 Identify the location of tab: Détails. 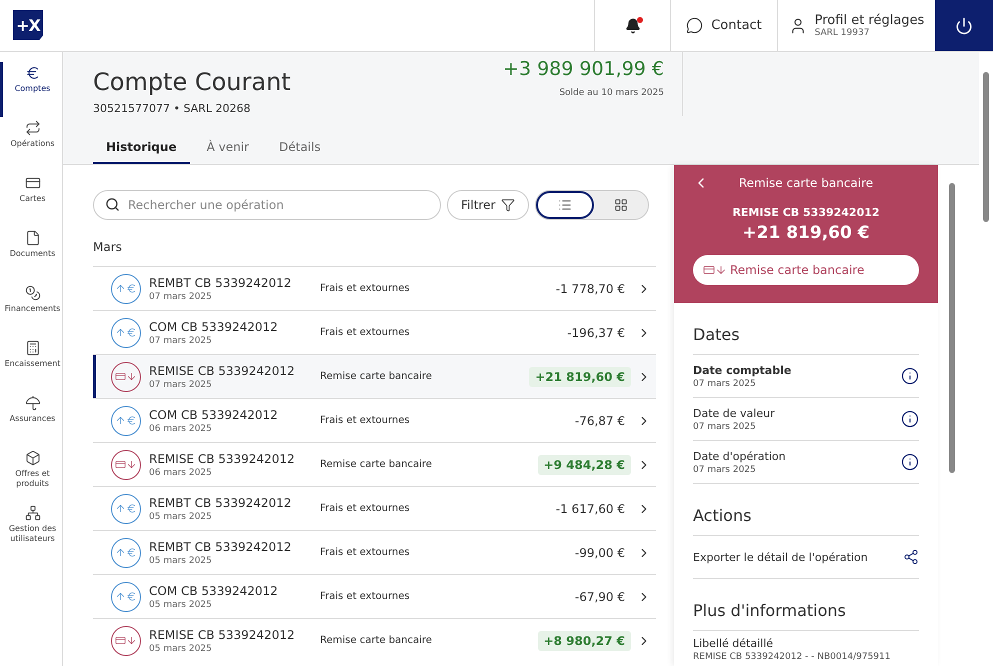
(300, 152).